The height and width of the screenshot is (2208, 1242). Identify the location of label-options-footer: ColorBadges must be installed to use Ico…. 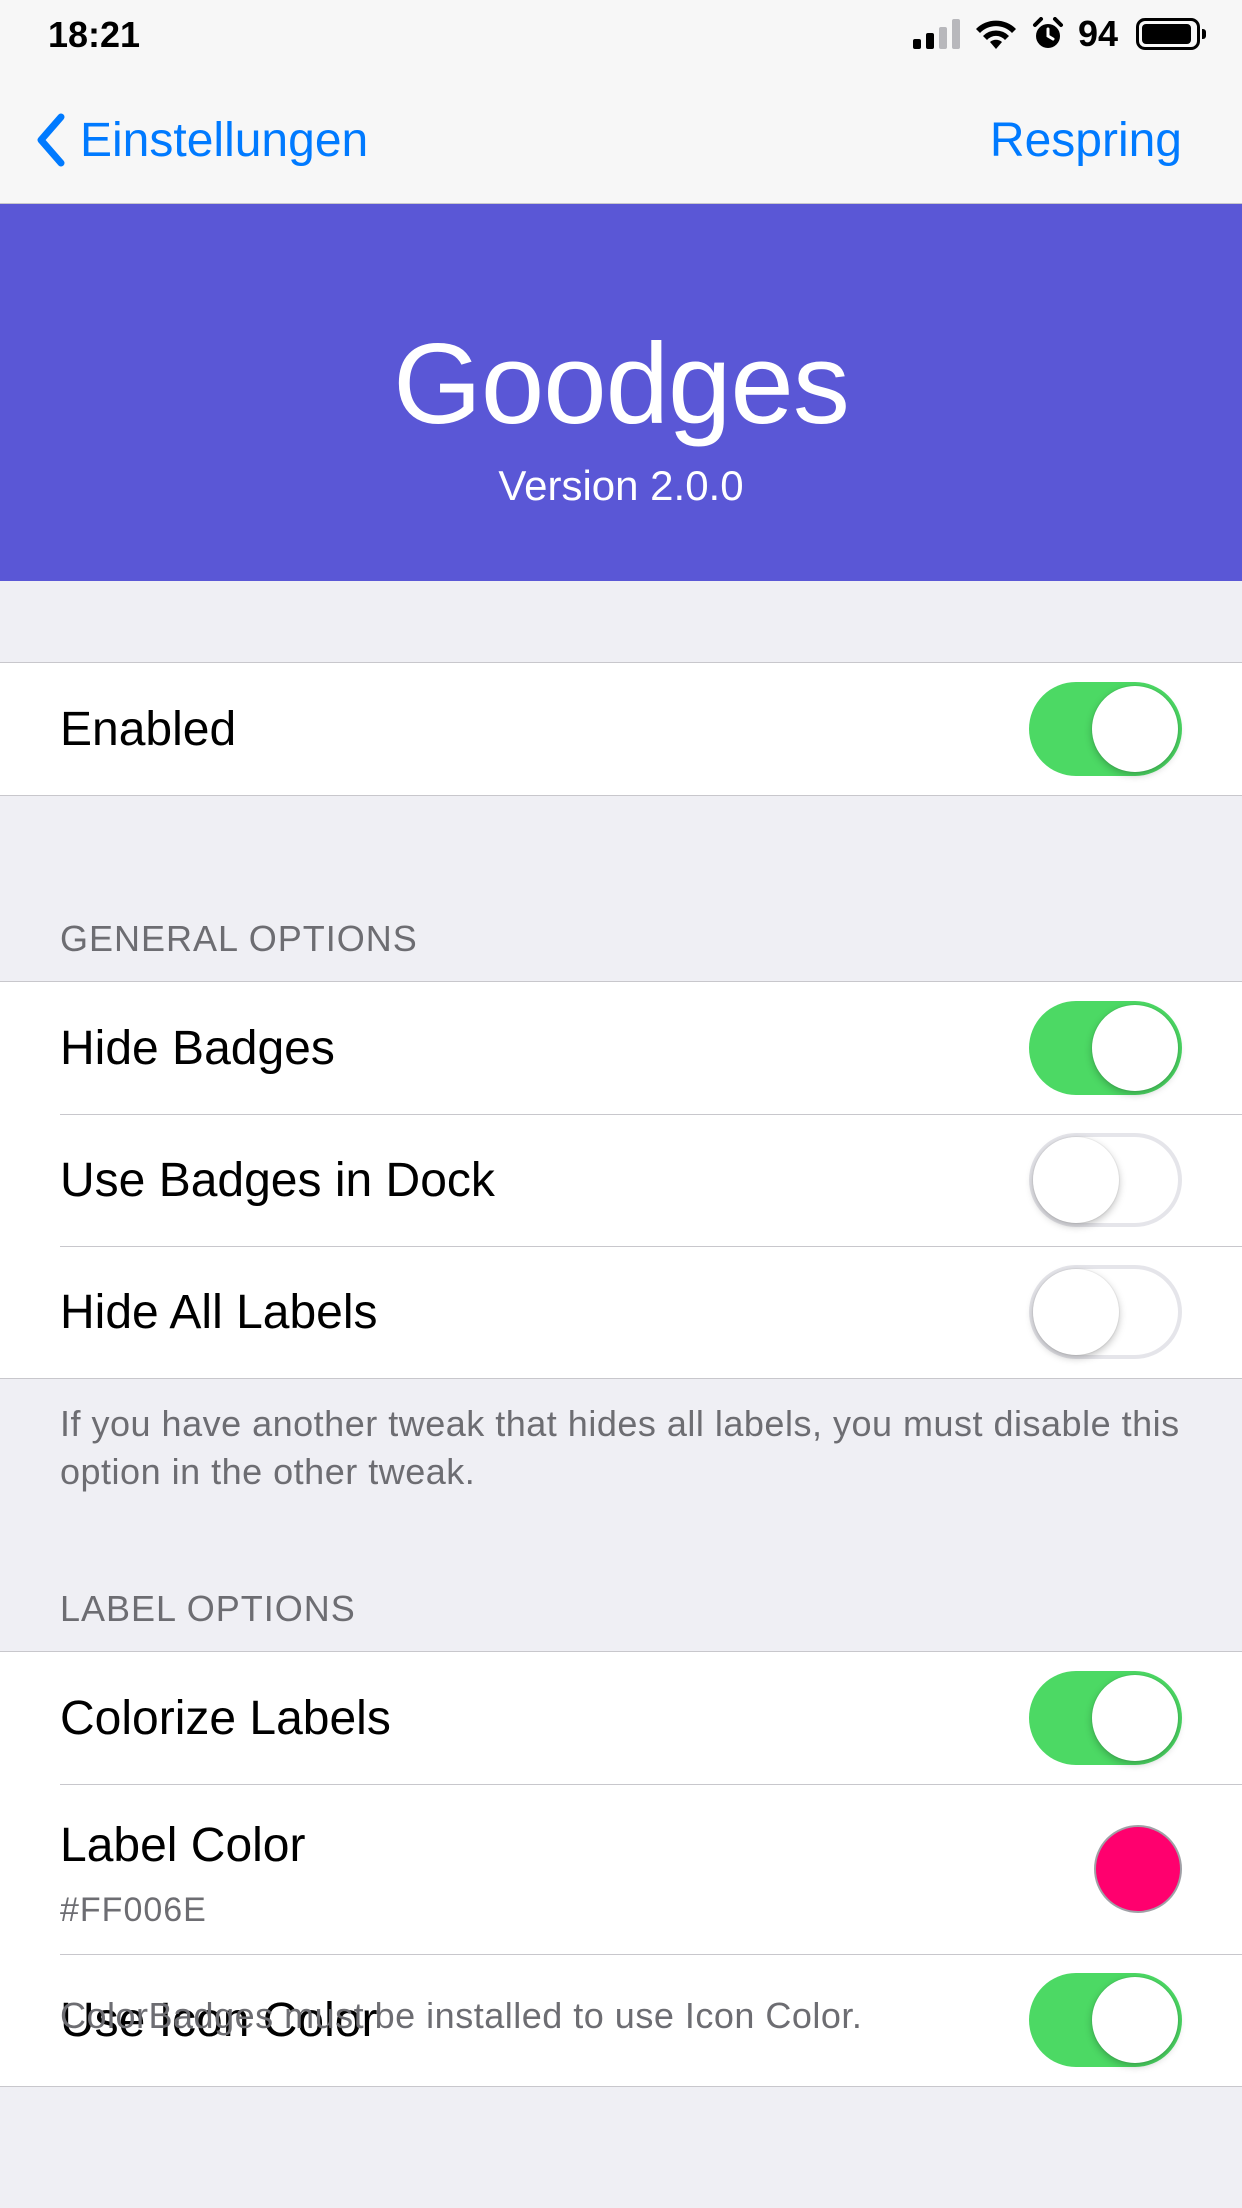
(461, 2015).